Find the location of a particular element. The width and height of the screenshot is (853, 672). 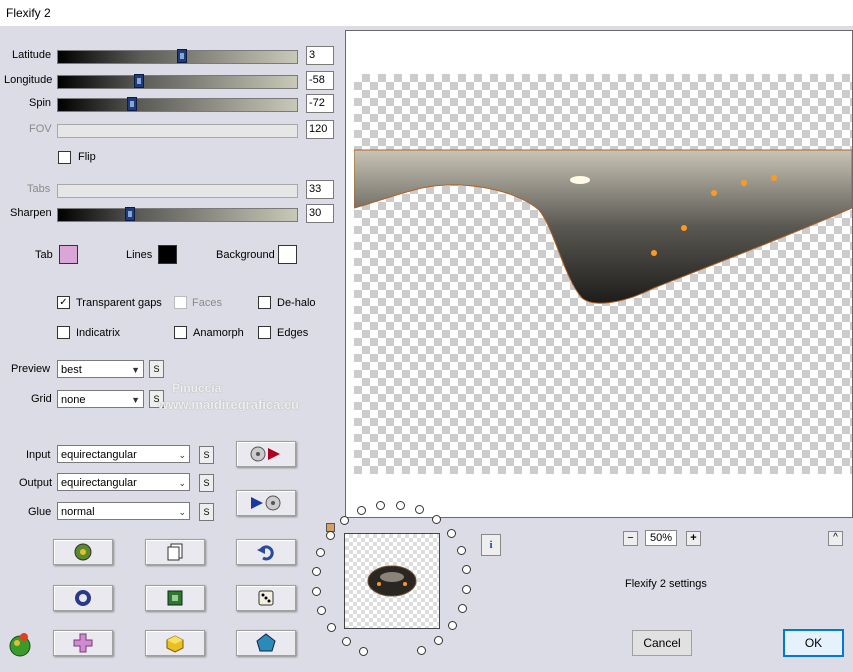

grid-select: none ▼ is located at coordinates (100, 399).